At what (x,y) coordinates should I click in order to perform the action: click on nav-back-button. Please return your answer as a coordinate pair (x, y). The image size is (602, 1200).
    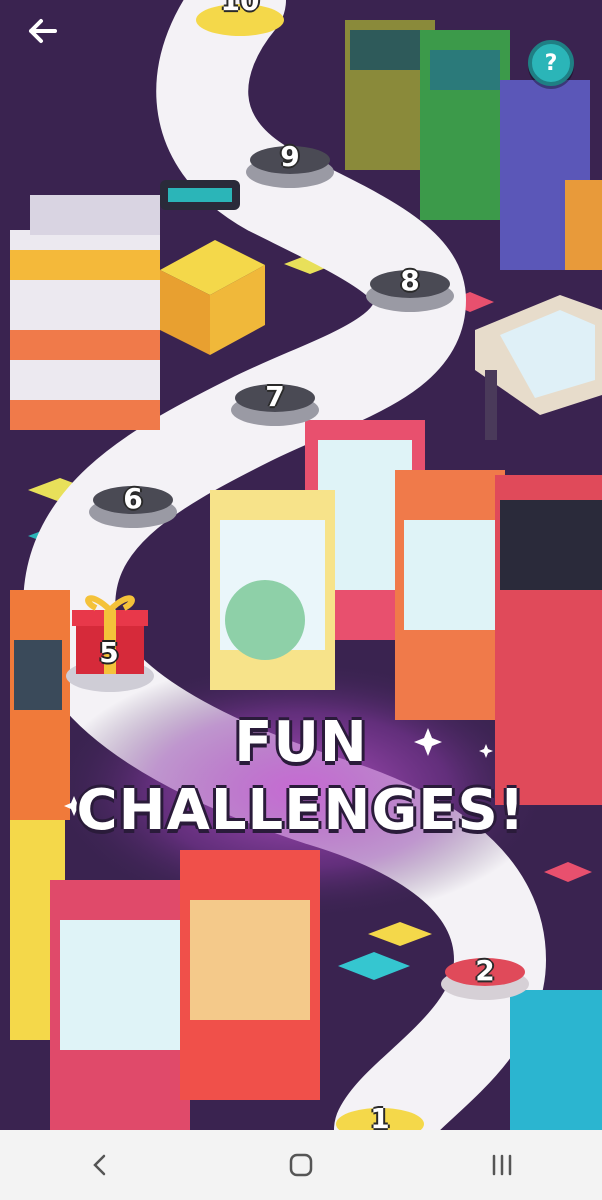
    Looking at the image, I should click on (100, 1165).